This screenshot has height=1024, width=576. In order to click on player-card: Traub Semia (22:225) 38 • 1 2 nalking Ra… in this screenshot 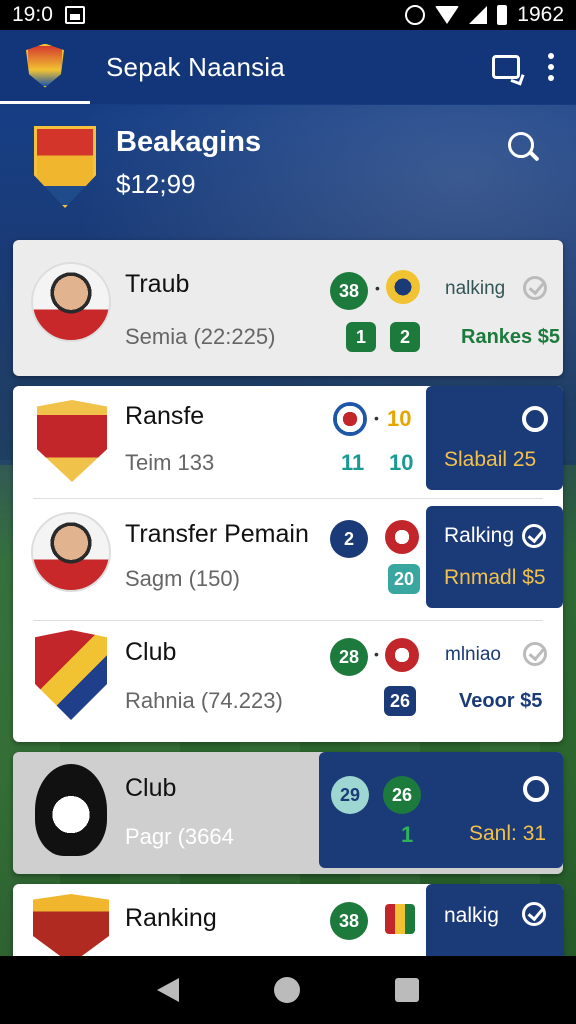, I will do `click(288, 308)`.